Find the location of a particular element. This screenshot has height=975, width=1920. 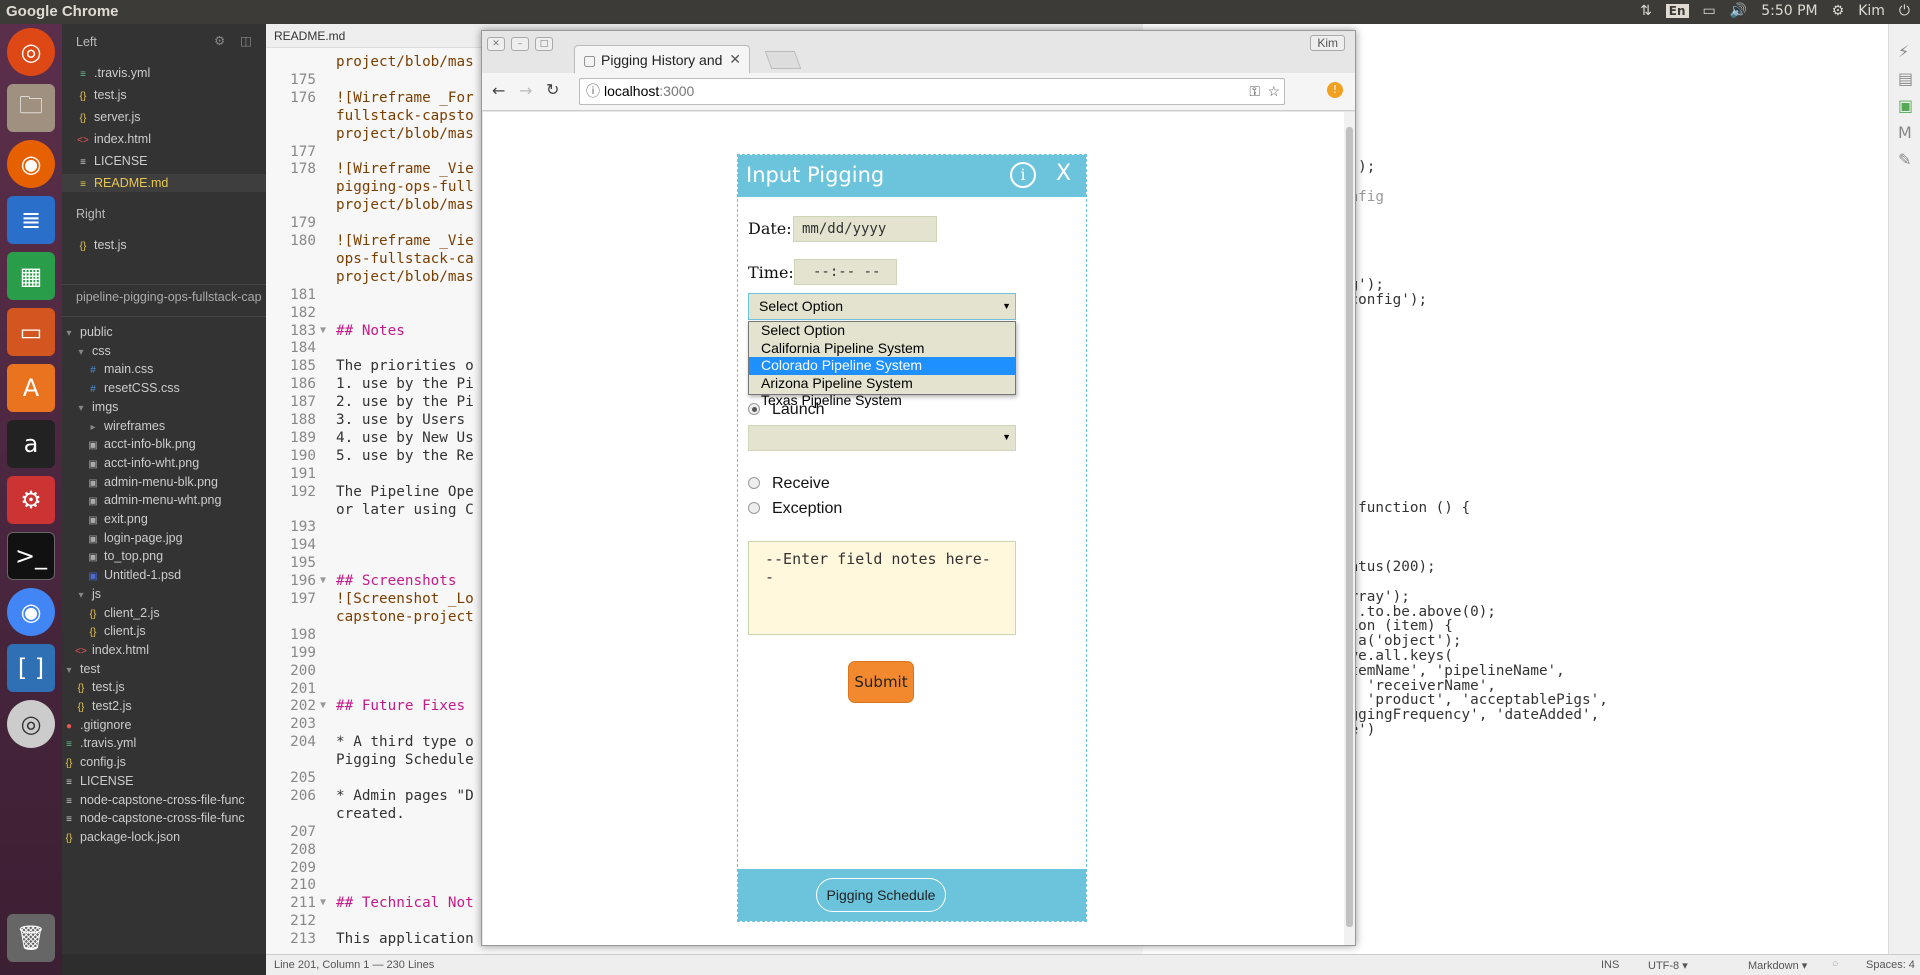

power-icon: ⏻ is located at coordinates (1904, 11).